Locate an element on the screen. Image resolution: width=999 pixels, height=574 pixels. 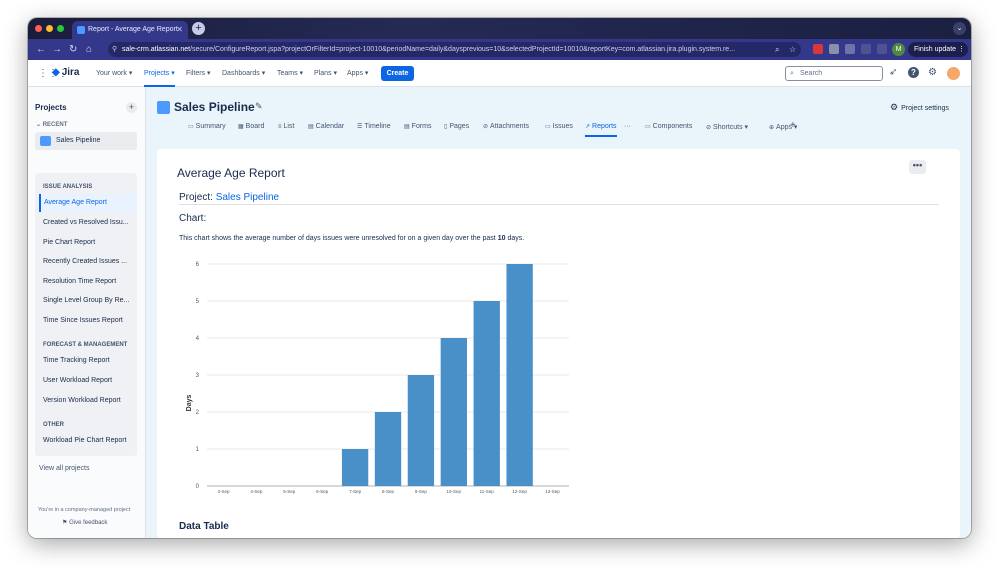
extension-icon-puzzle is located at coordinates (834, 49).